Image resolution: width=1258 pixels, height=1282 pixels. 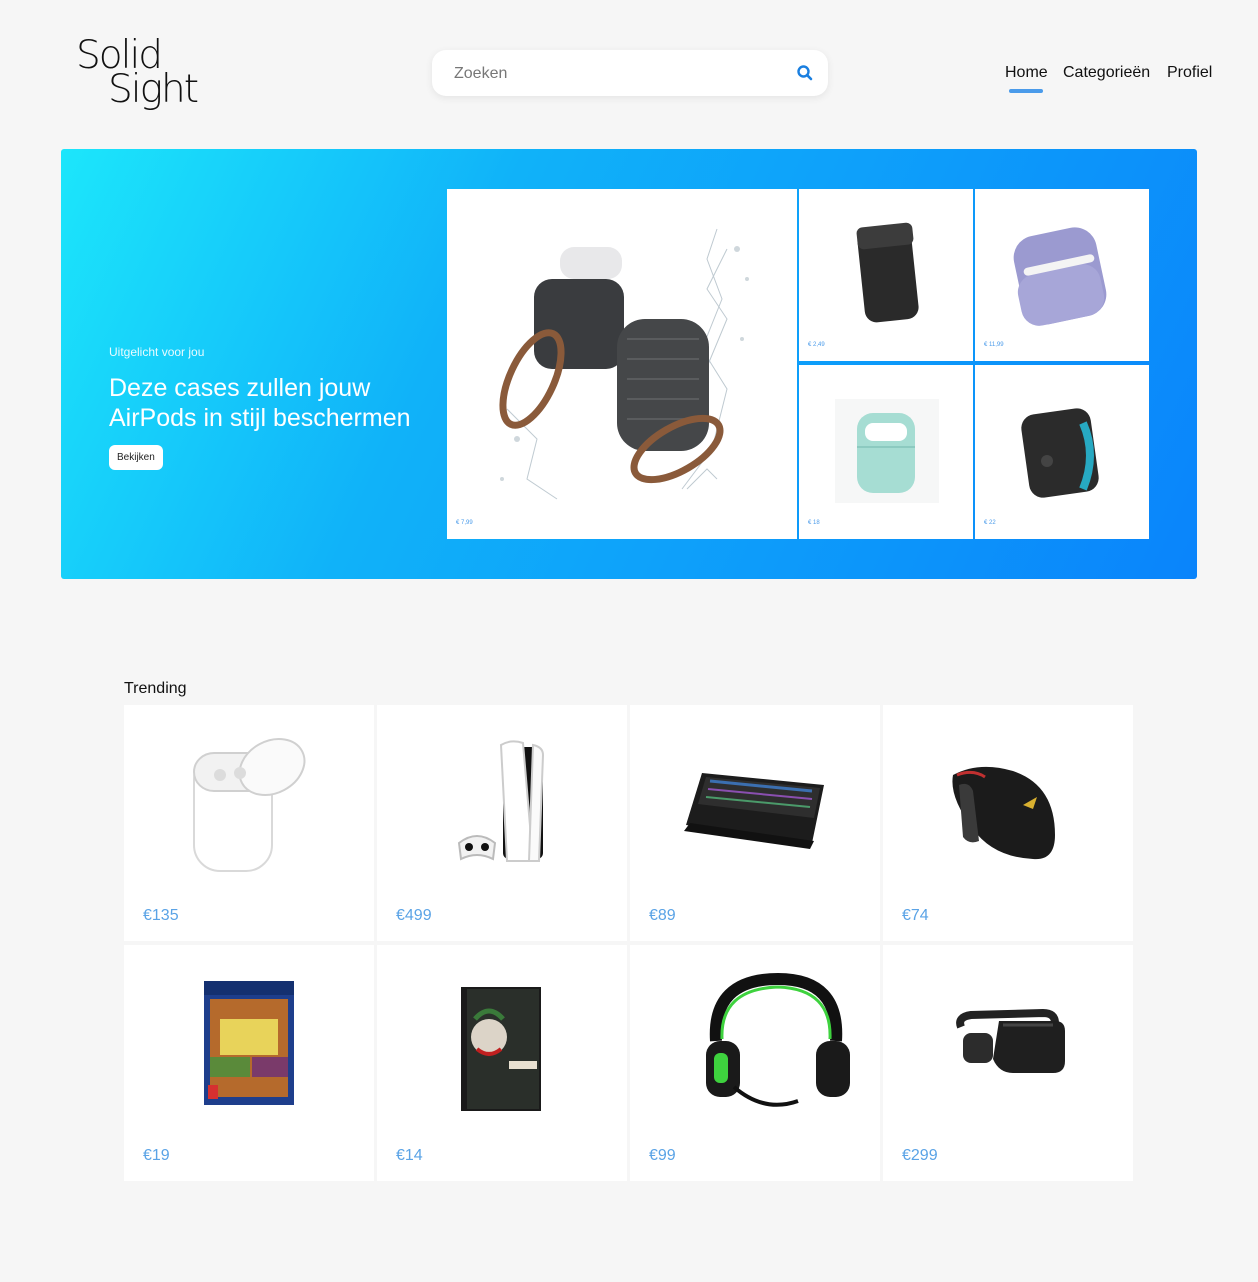 I want to click on search-icon, so click(x=805, y=73).